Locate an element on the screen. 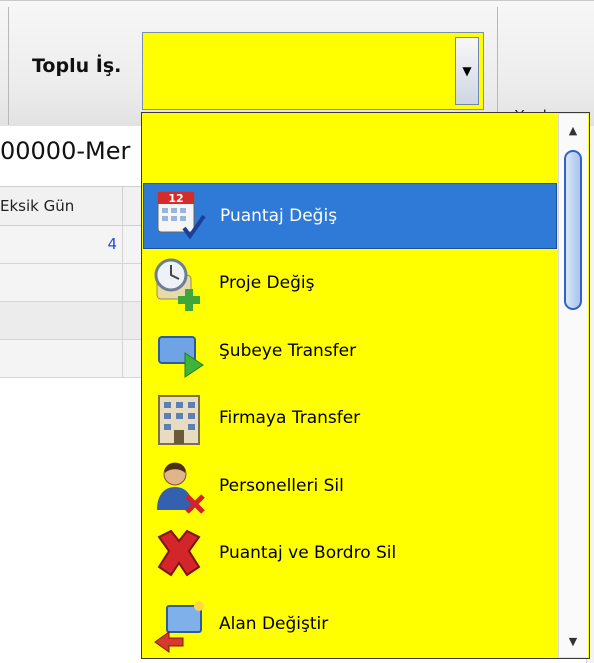  scrollbar-thumb is located at coordinates (573, 230).